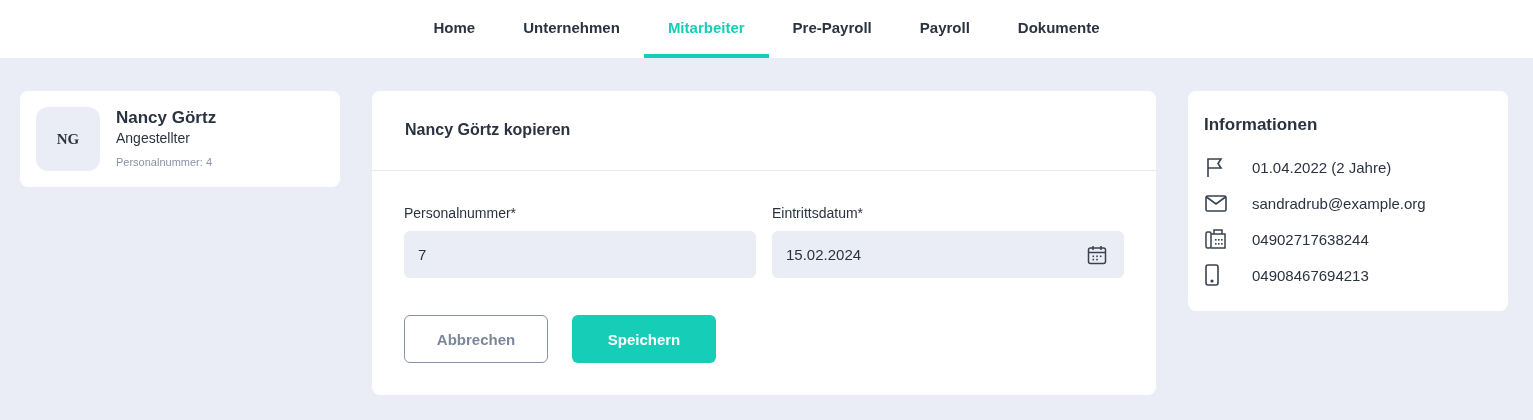  I want to click on employee-role: Angestellter, so click(153, 138).